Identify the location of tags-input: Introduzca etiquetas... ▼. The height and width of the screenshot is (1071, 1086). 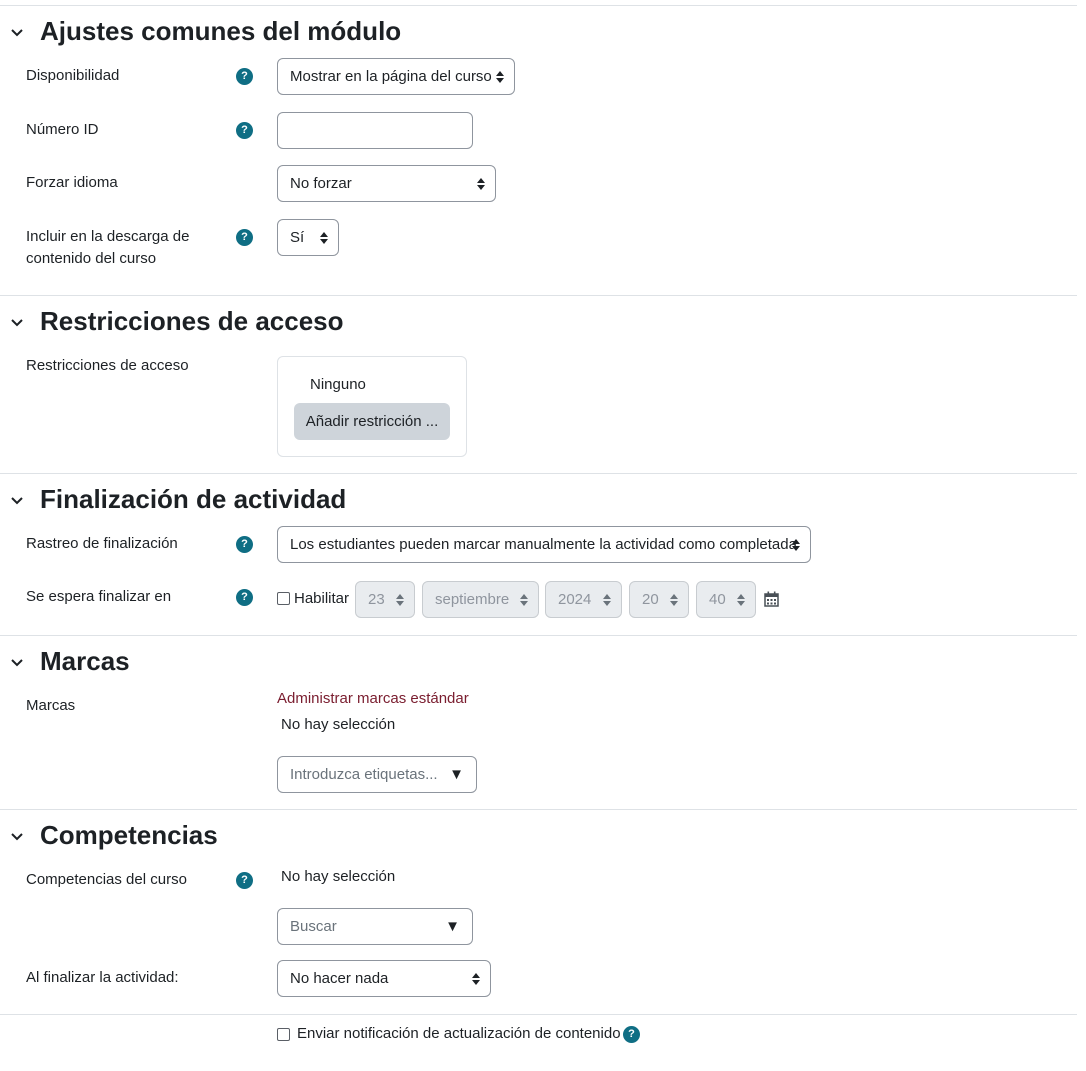
(377, 774).